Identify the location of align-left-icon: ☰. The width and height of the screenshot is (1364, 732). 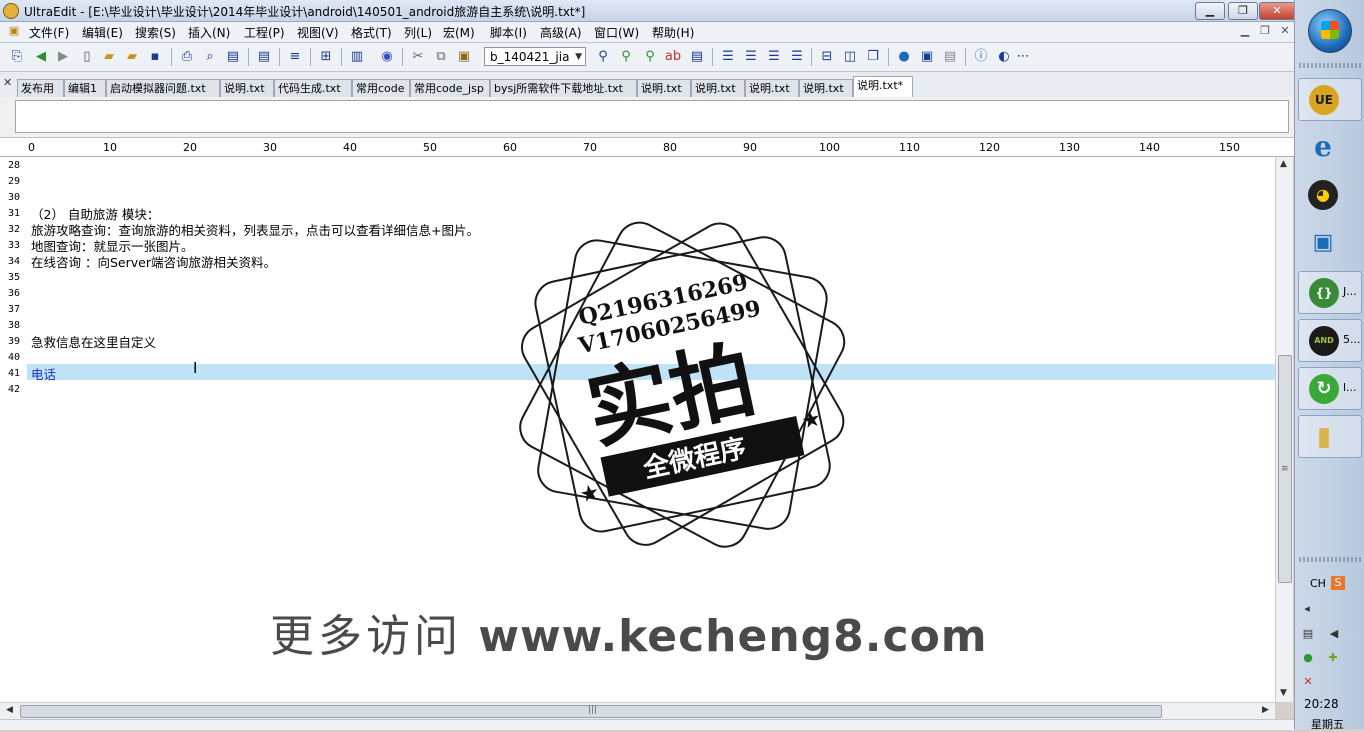
(728, 57).